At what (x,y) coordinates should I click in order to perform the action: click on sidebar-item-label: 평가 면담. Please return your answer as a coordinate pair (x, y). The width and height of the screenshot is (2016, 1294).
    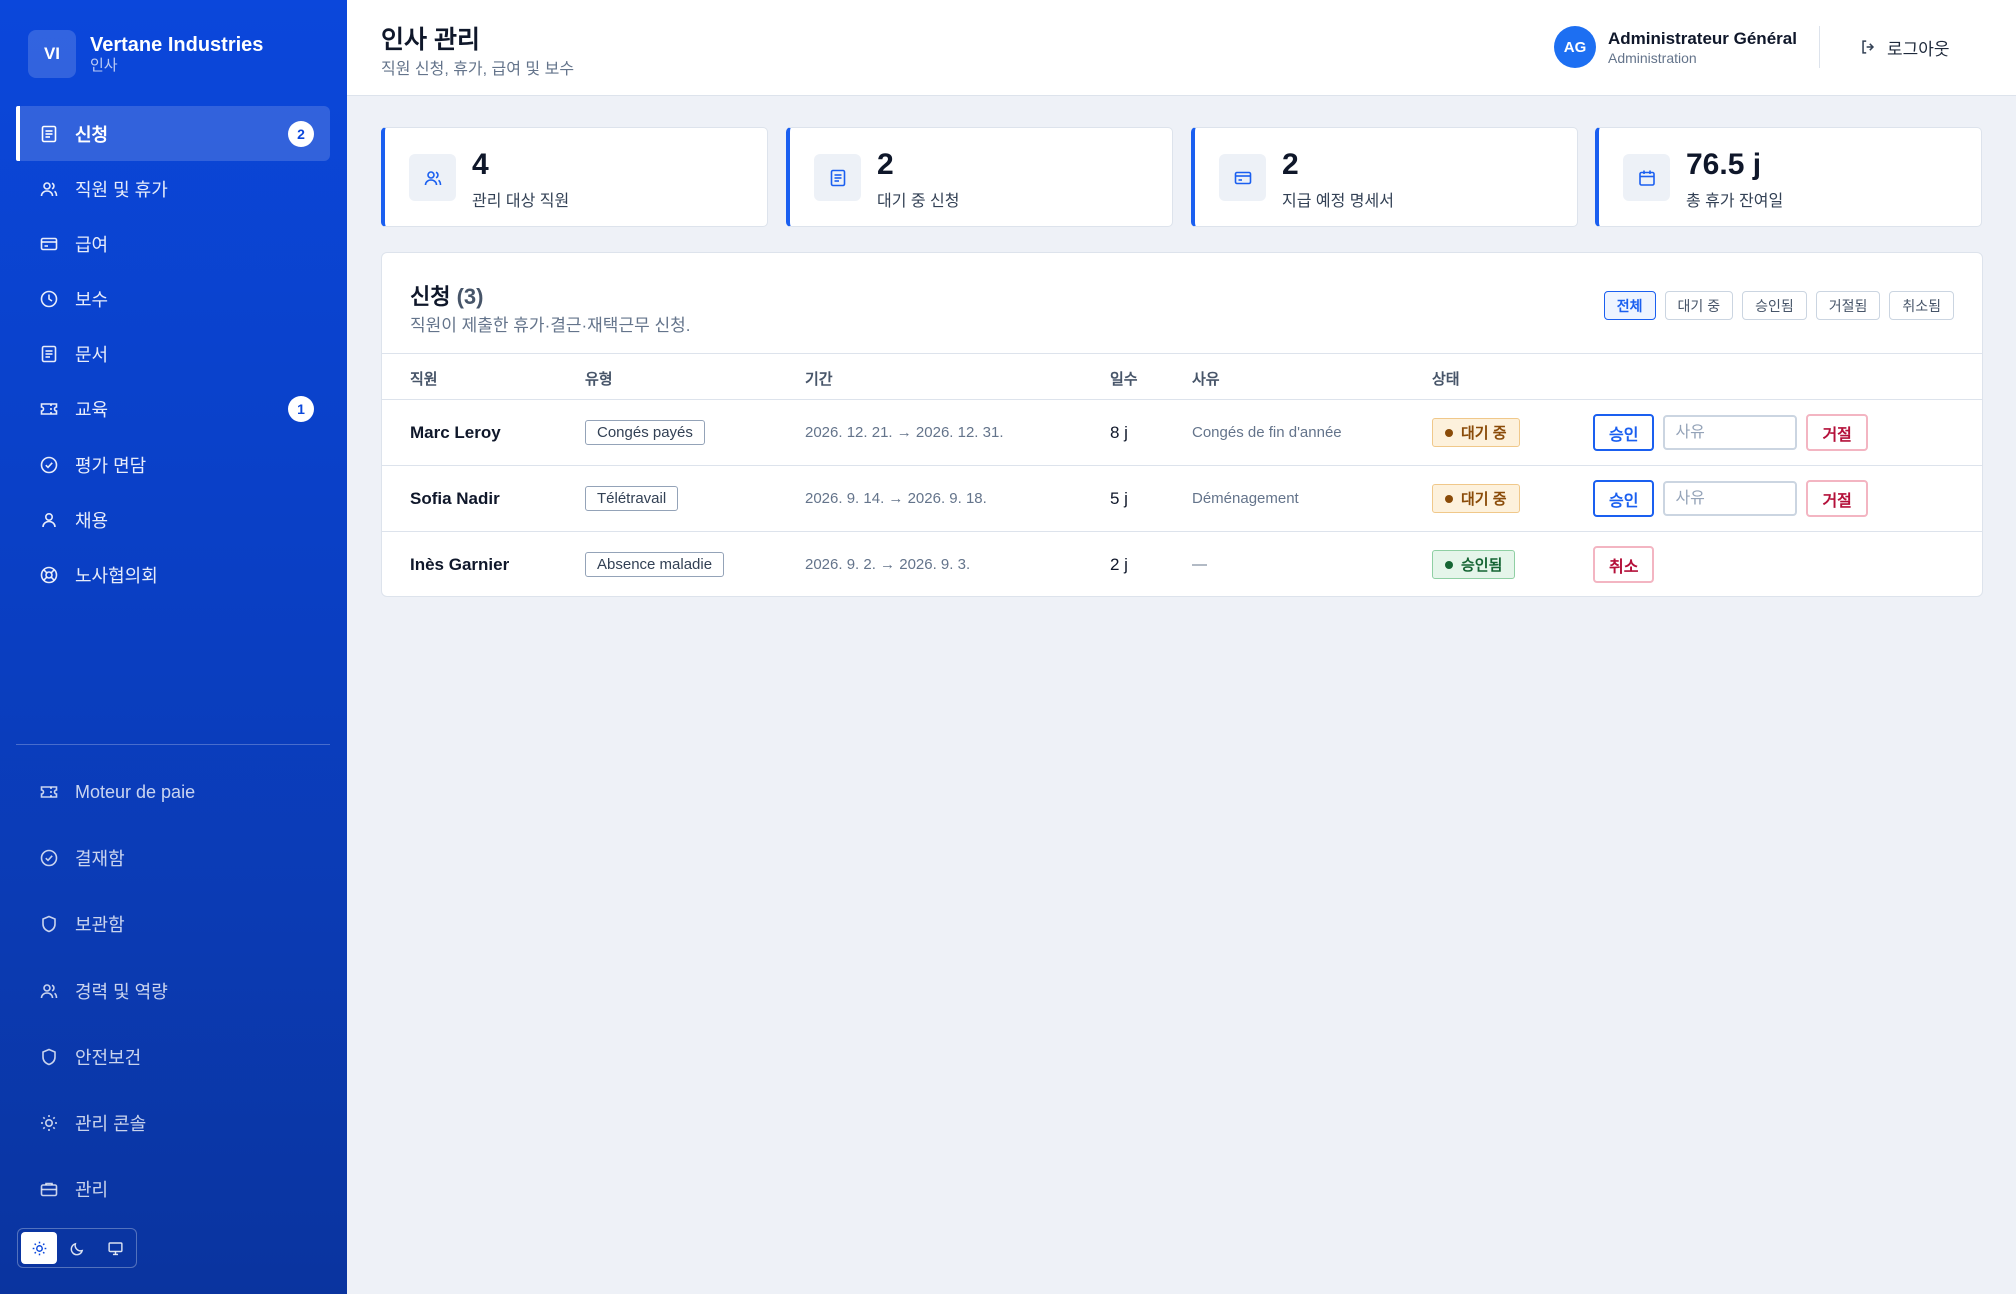
    Looking at the image, I should click on (111, 465).